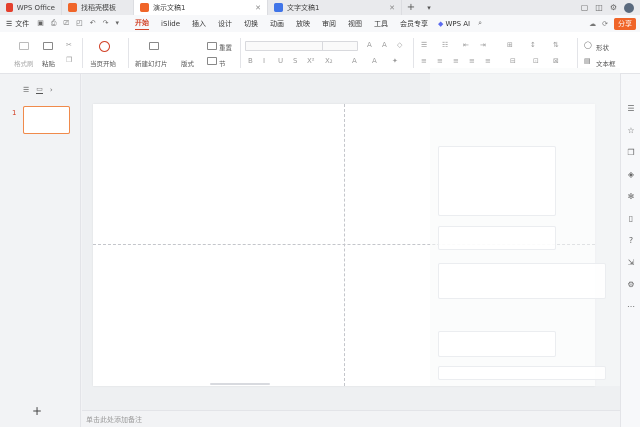  What do you see at coordinates (631, 197) in the screenshot?
I see `animation-icon: ✻` at bounding box center [631, 197].